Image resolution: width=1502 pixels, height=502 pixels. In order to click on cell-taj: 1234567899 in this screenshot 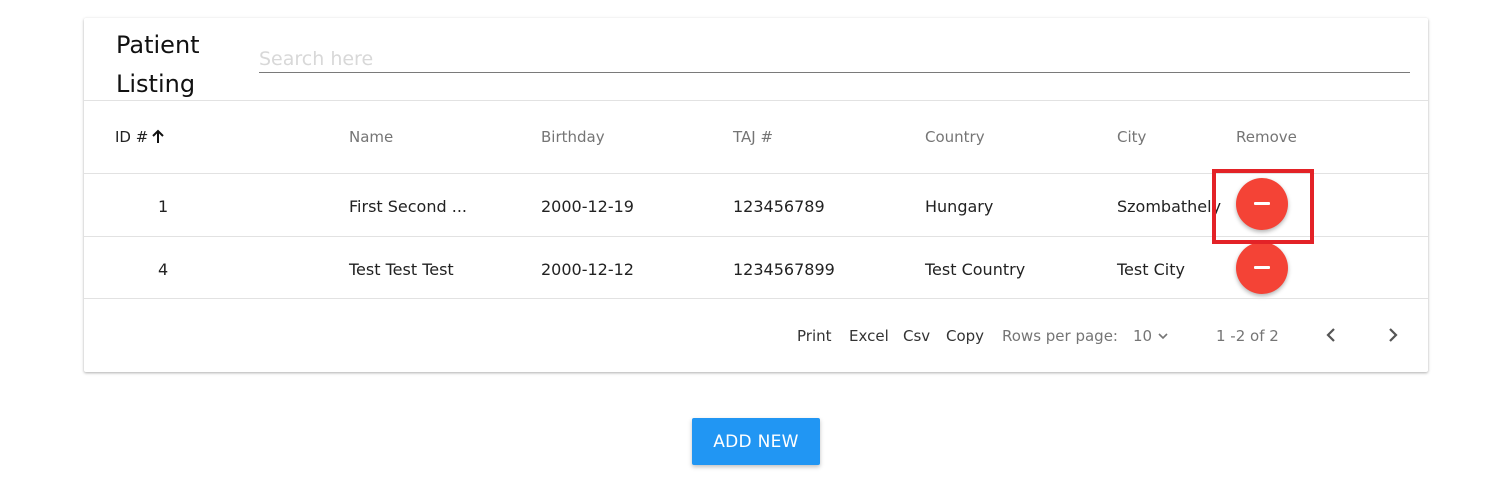, I will do `click(784, 269)`.